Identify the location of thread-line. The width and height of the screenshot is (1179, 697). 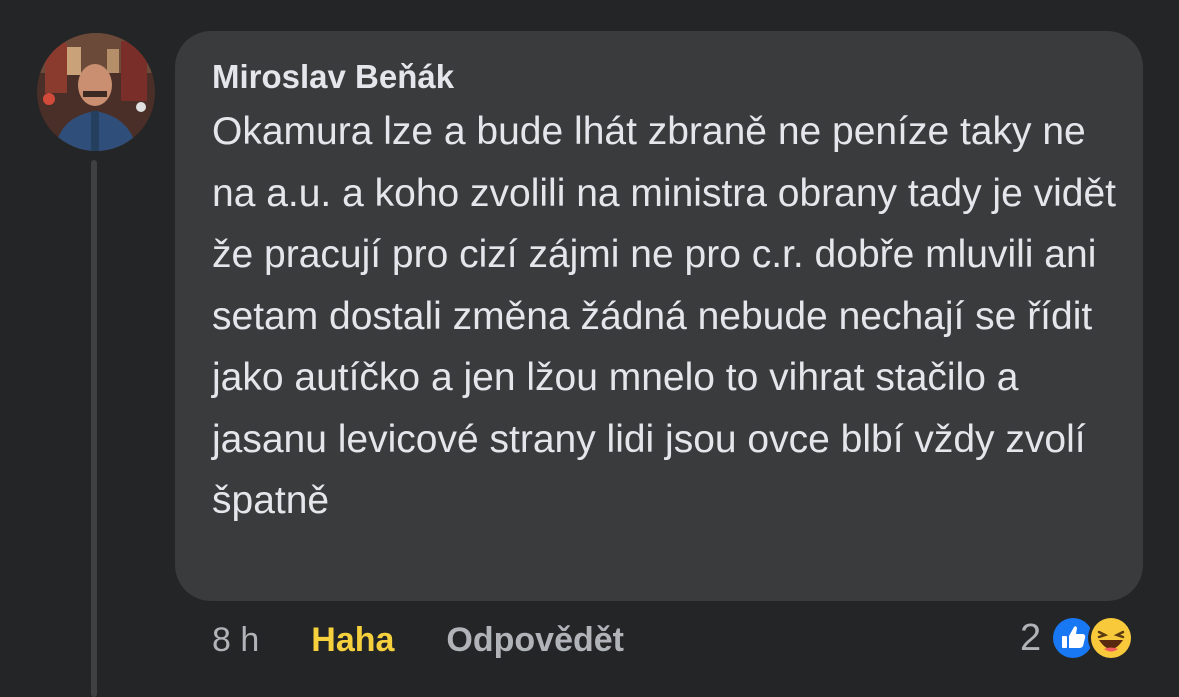
(94, 428).